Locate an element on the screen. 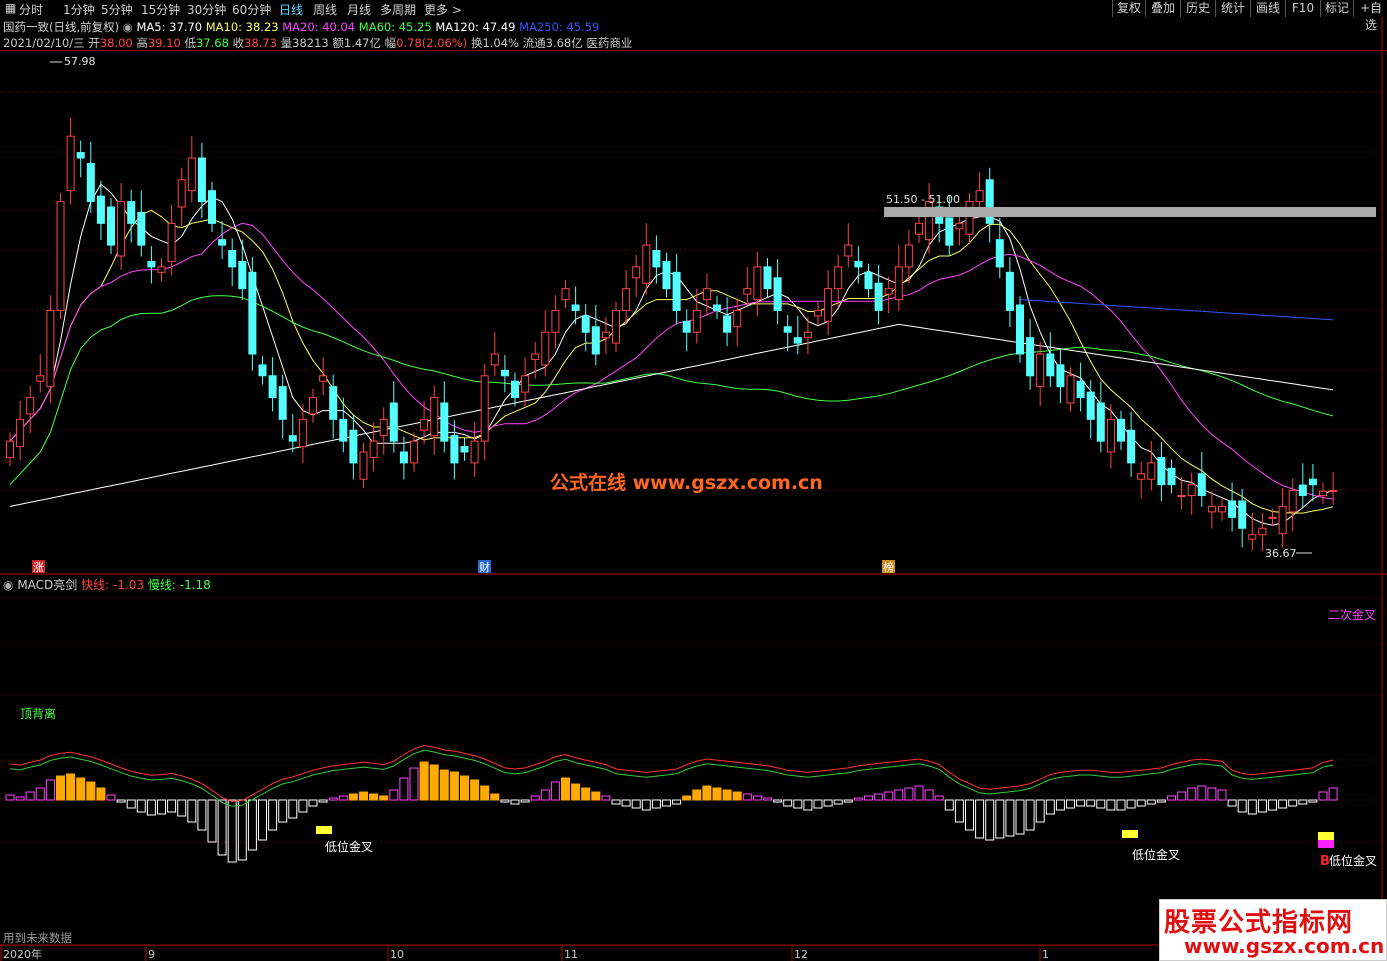 Image resolution: width=1387 pixels, height=961 pixels. indicator-title: MACD亮剑 is located at coordinates (47, 585).